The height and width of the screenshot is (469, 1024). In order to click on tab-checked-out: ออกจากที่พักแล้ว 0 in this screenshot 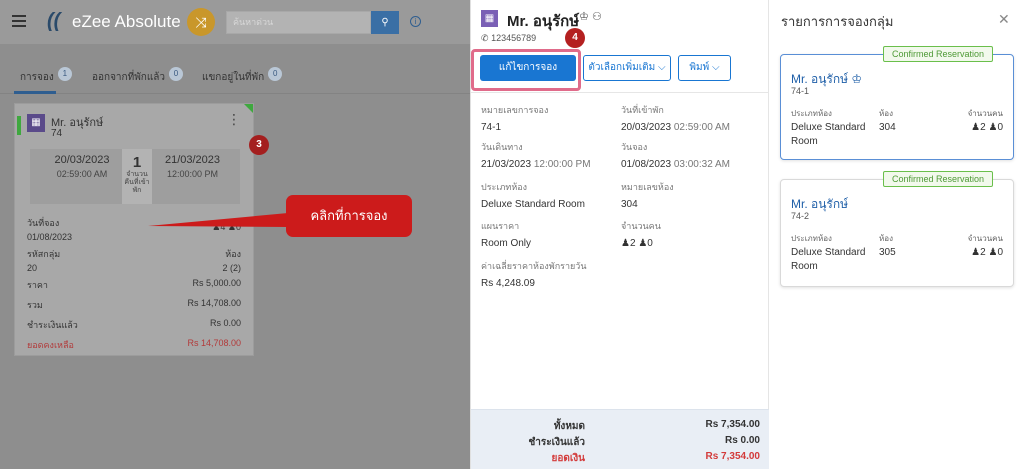, I will do `click(138, 76)`.